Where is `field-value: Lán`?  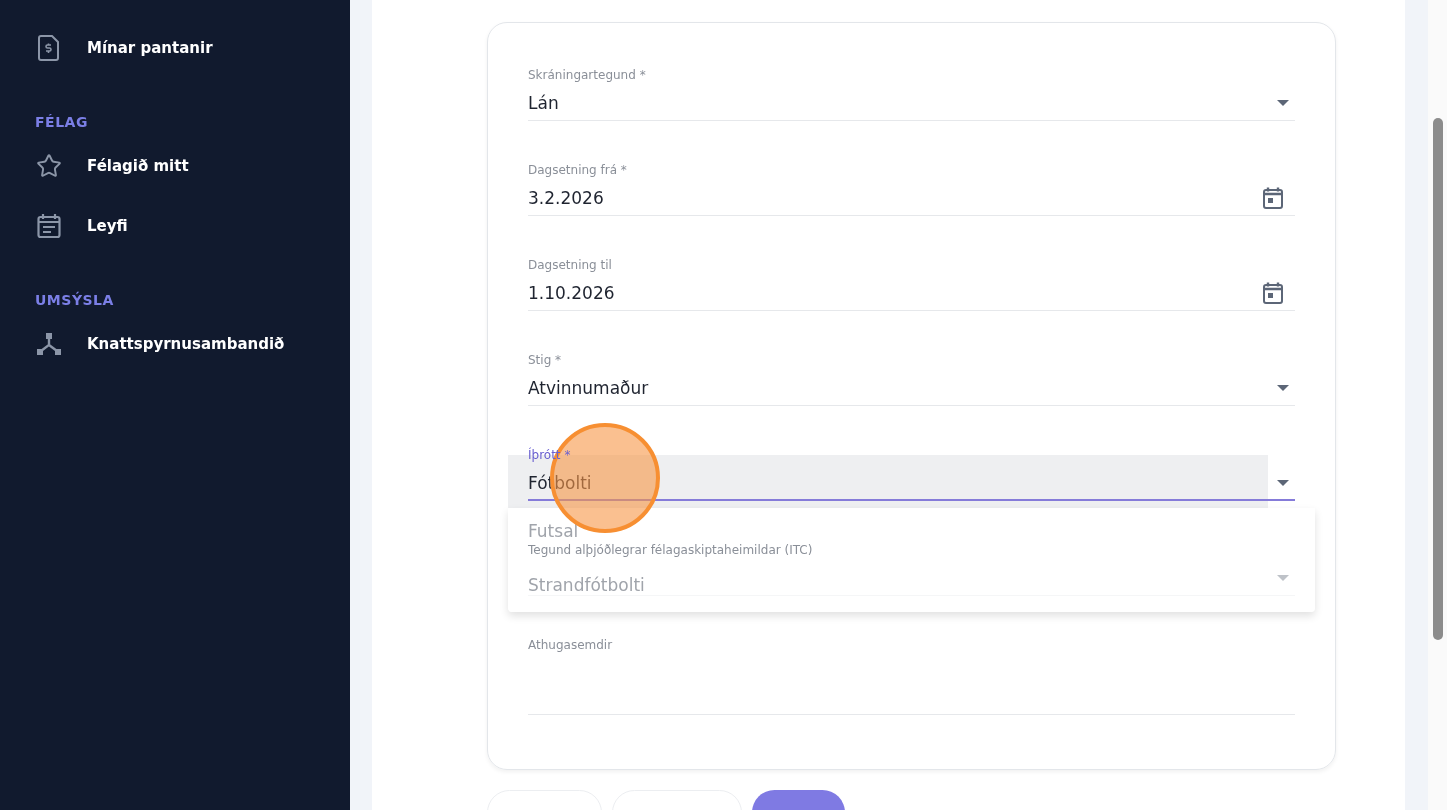
field-value: Lán is located at coordinates (544, 103).